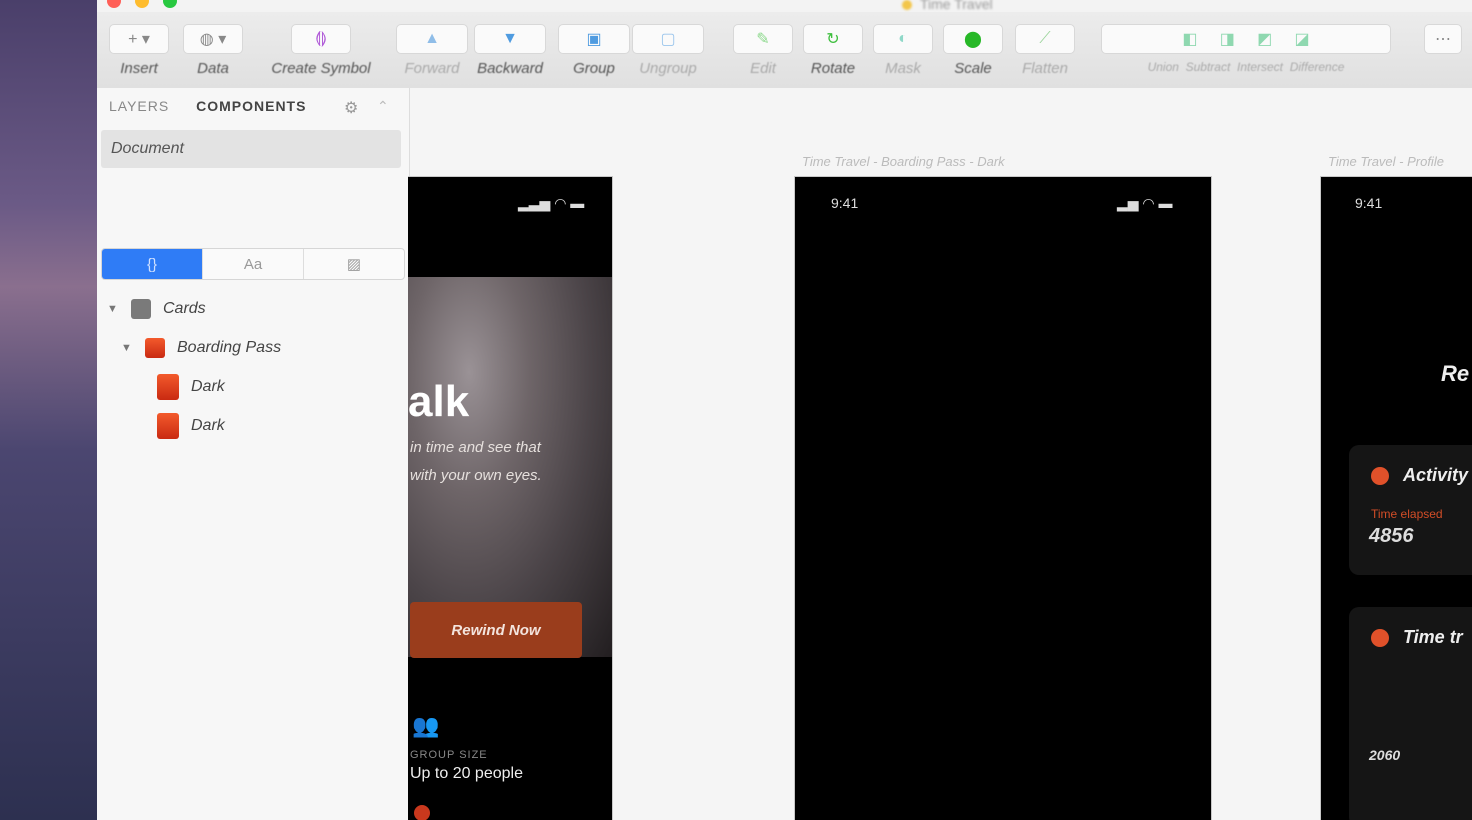 This screenshot has width=1472, height=820. Describe the element at coordinates (208, 425) in the screenshot. I see `tree-item-label: Dark` at that location.